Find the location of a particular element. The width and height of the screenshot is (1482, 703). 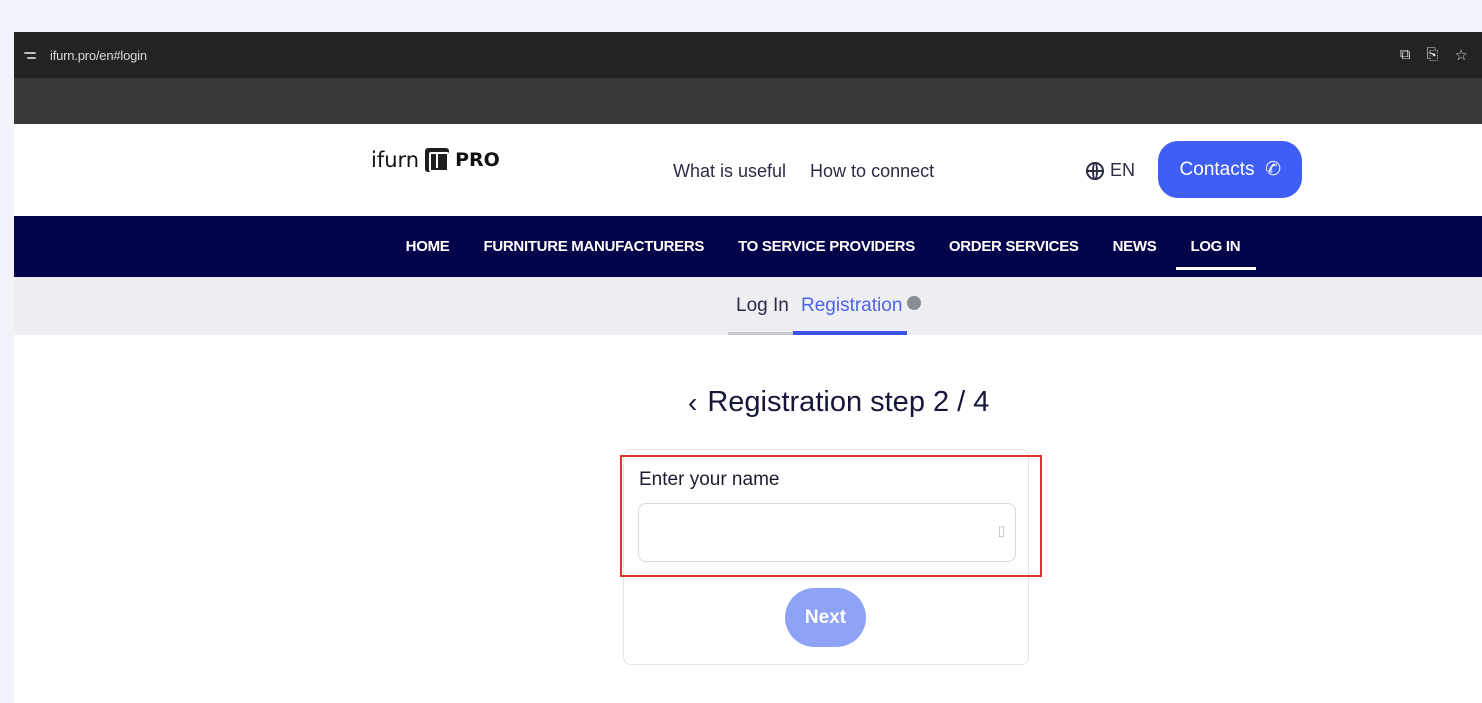

address-bar: ifurn.pro/en#login ⧉ ⎘ ☆ is located at coordinates (748, 55).